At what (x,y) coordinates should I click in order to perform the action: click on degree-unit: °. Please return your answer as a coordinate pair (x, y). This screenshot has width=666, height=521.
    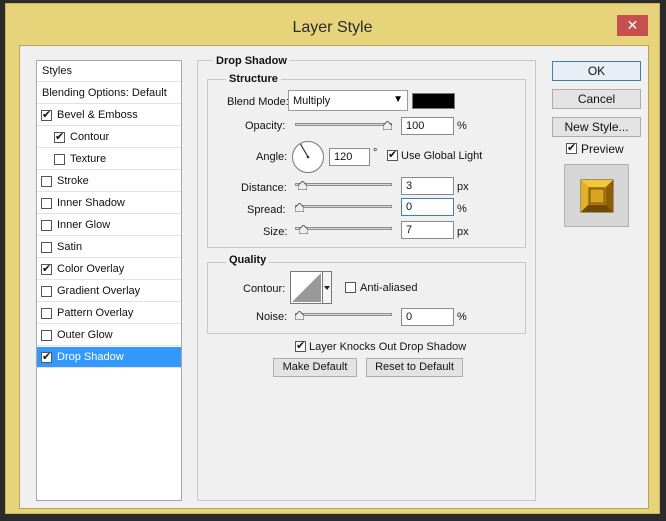
    Looking at the image, I should click on (375, 153).